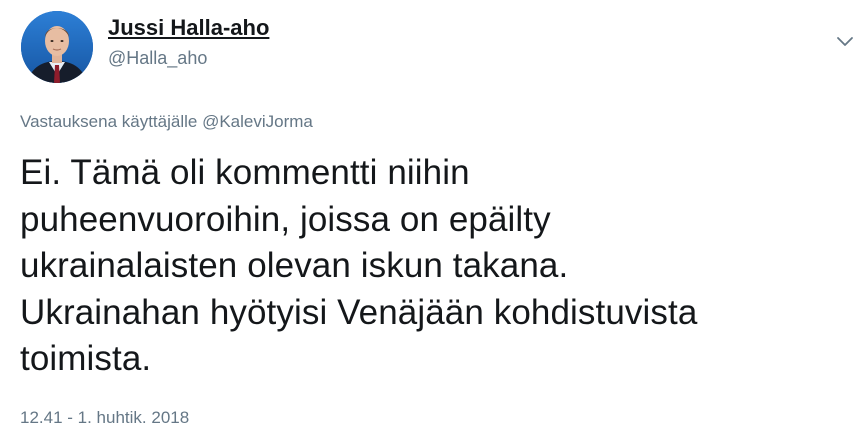 This screenshot has height=445, width=857. What do you see at coordinates (188, 58) in the screenshot?
I see `author-handle: @Halla_aho` at bounding box center [188, 58].